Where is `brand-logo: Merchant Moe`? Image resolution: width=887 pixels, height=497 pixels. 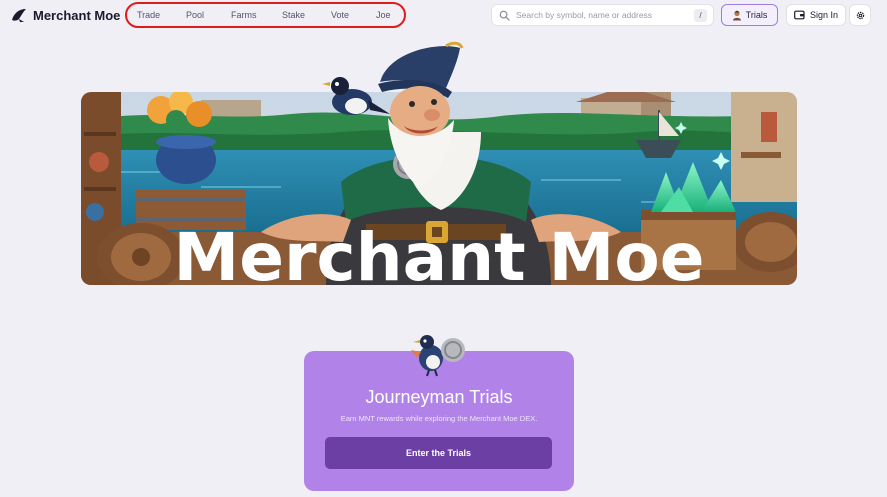 brand-logo: Merchant Moe is located at coordinates (65, 15).